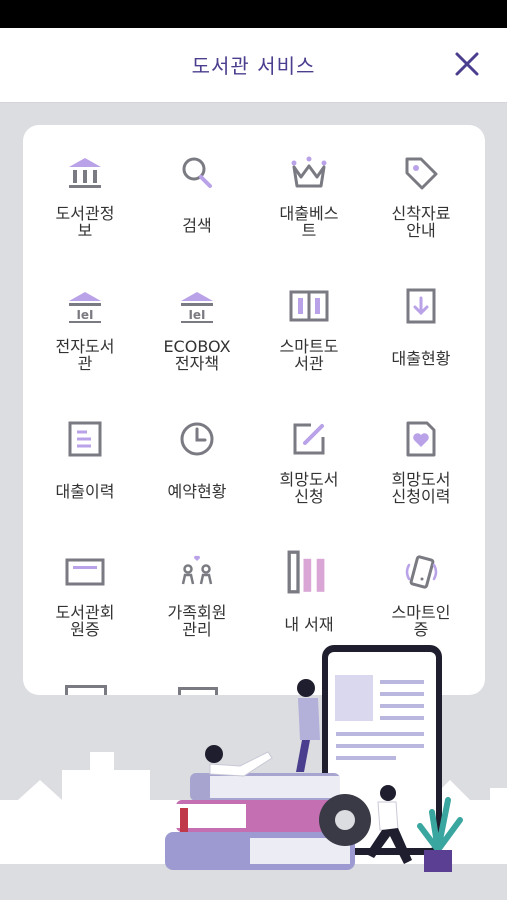 The height and width of the screenshot is (900, 507). What do you see at coordinates (467, 64) in the screenshot?
I see `close-icon` at bounding box center [467, 64].